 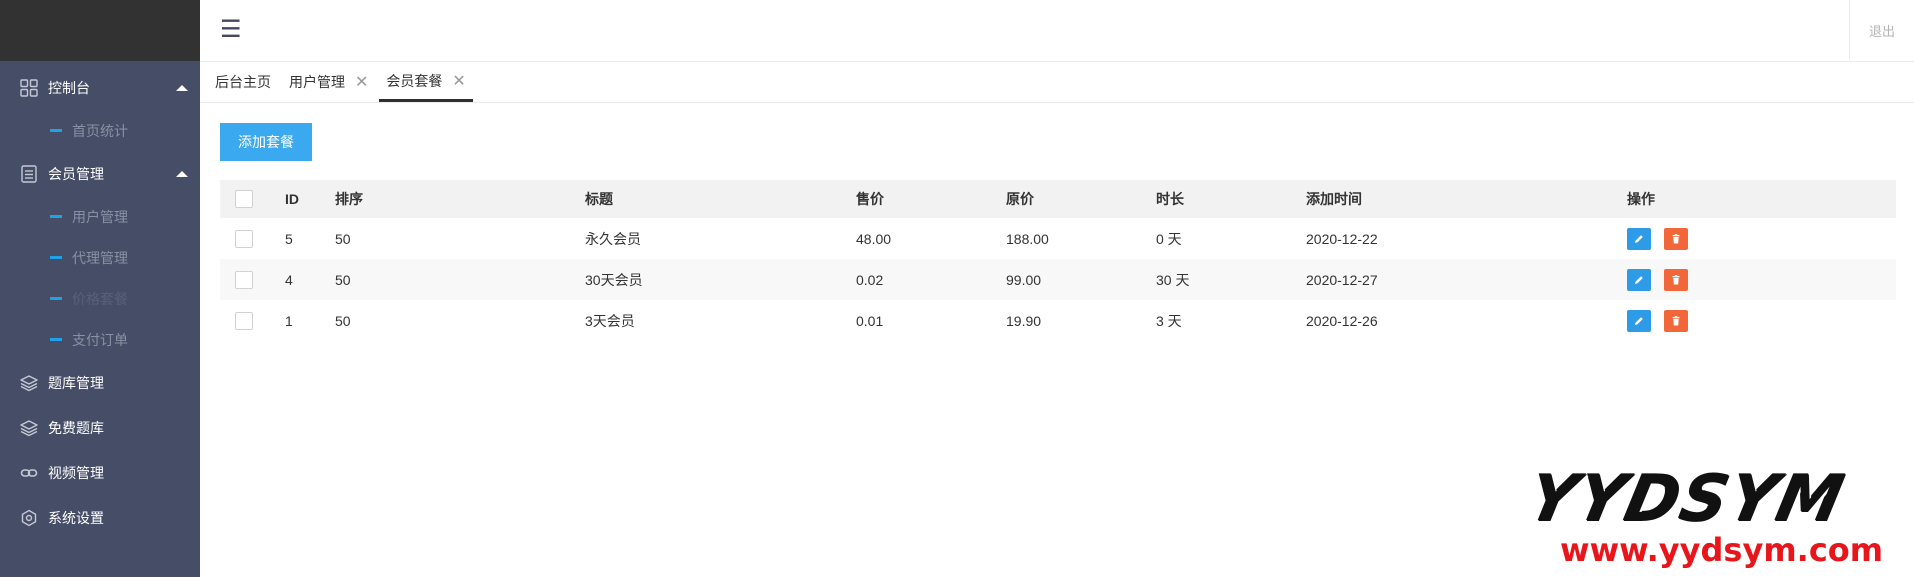 I want to click on sidebar-subitem-home-stats: 首页统计, so click(x=100, y=130).